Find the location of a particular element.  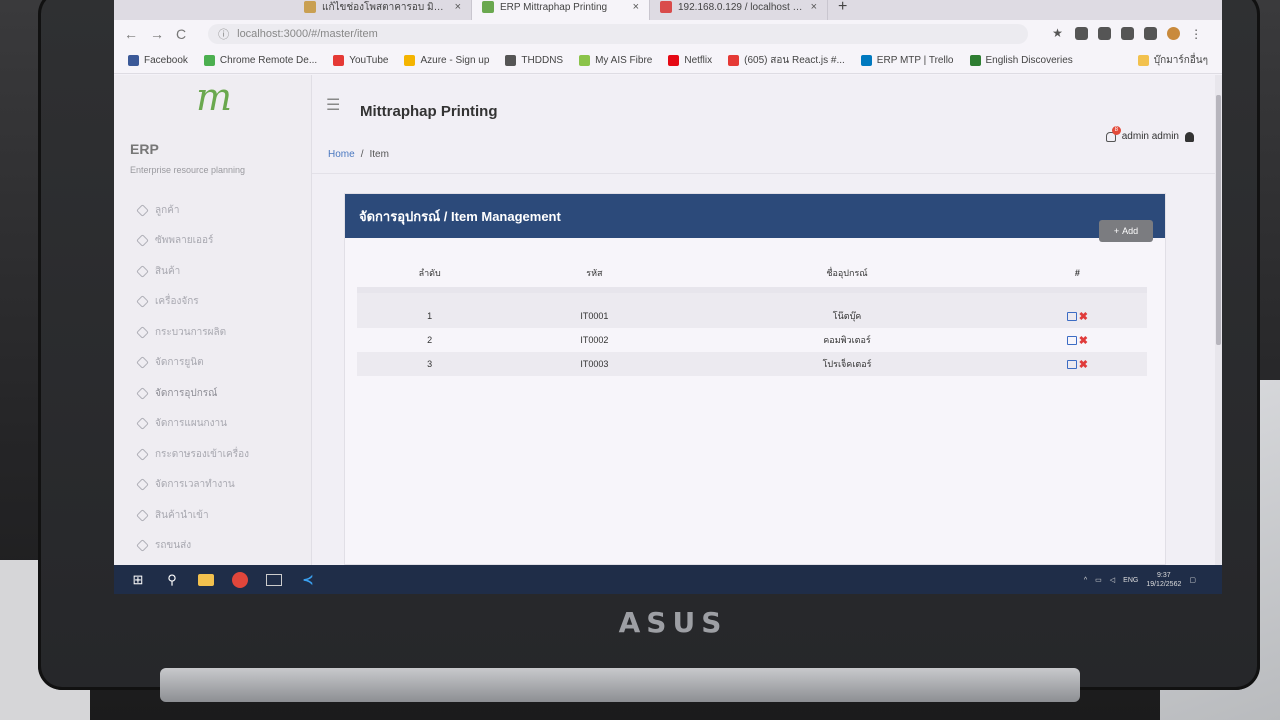

sidebar-item-machine: เครื่องจักร is located at coordinates (222, 302).